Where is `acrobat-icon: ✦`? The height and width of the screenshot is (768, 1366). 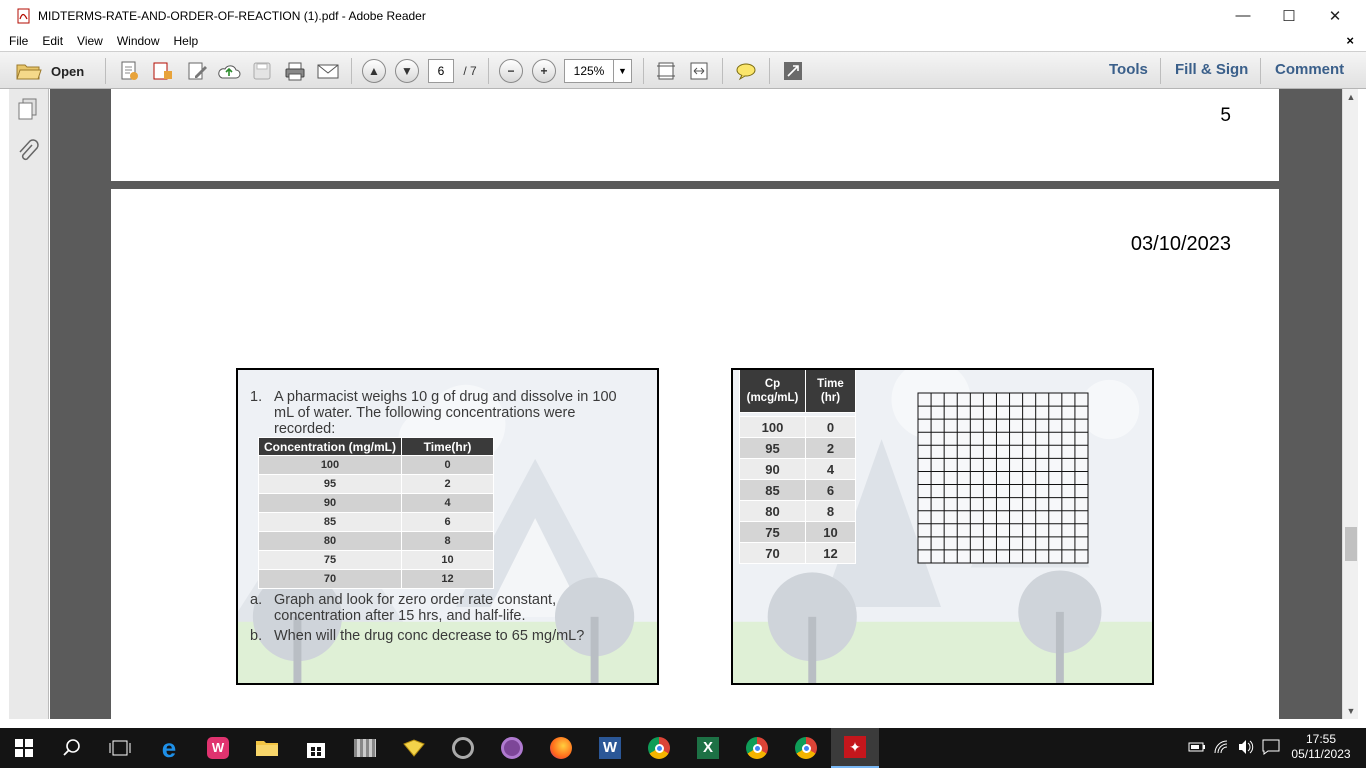
acrobat-icon: ✦ is located at coordinates (855, 748).